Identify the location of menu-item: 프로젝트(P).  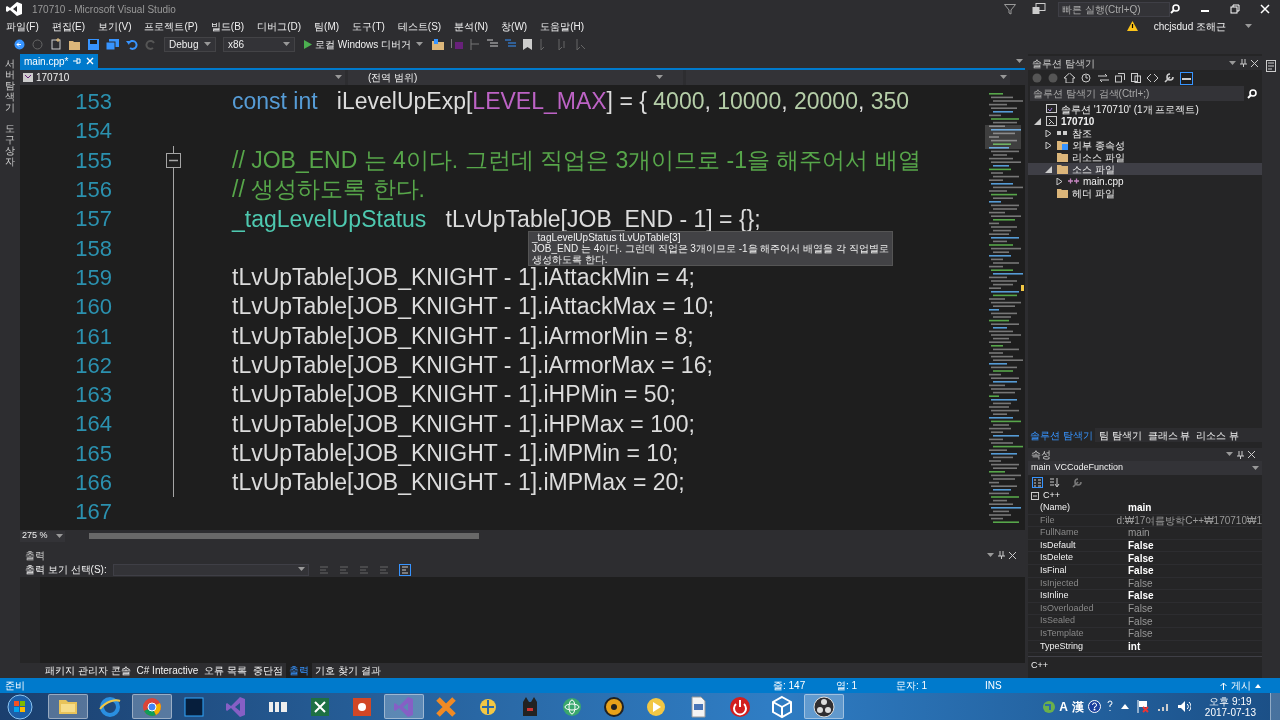
(171, 26).